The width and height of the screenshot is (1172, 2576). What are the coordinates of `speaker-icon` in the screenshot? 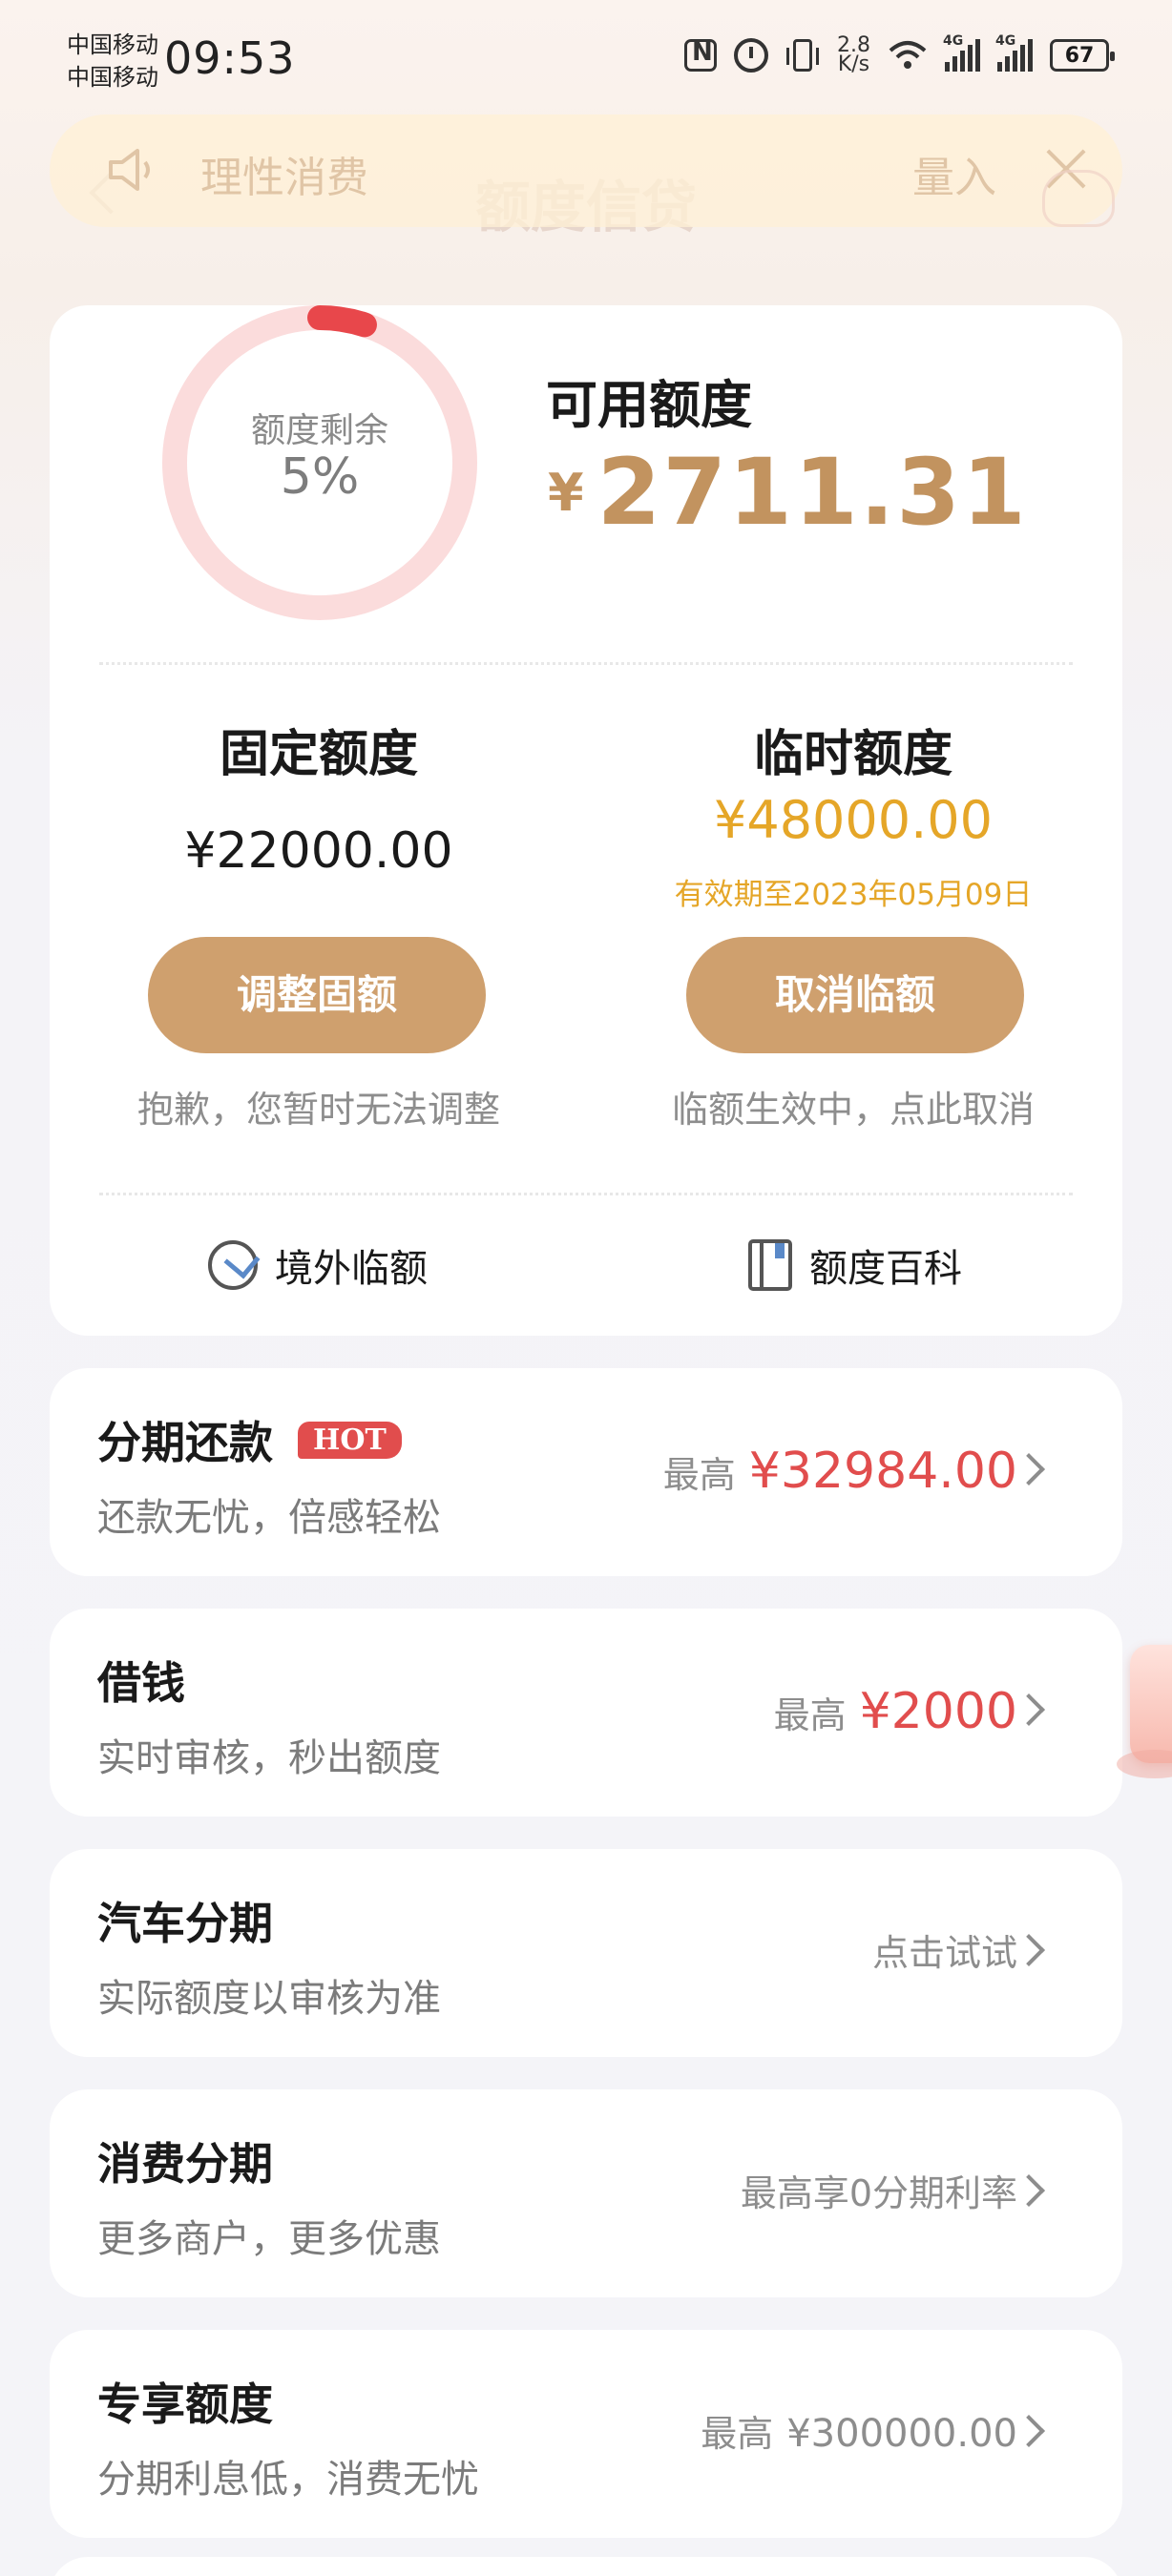 It's located at (129, 170).